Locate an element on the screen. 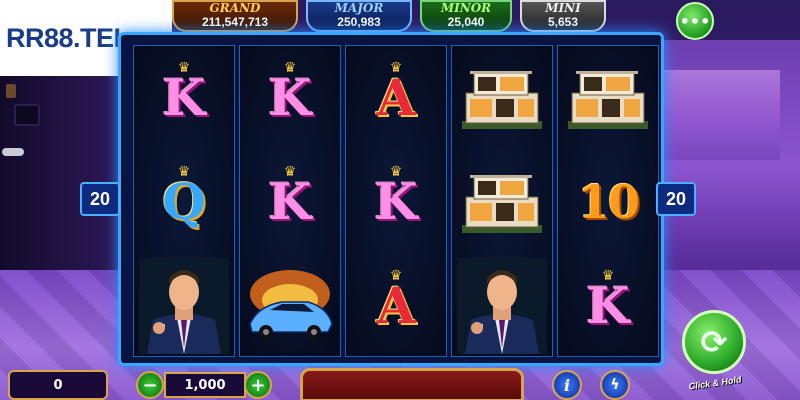 The width and height of the screenshot is (800, 400). background-window is located at coordinates (720, 115).